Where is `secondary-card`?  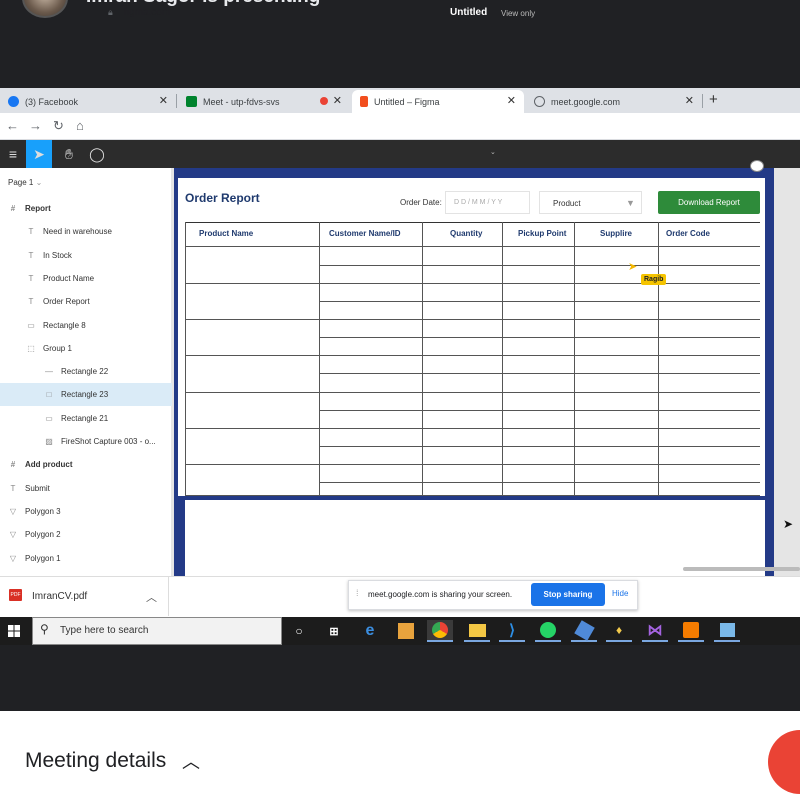 secondary-card is located at coordinates (475, 538).